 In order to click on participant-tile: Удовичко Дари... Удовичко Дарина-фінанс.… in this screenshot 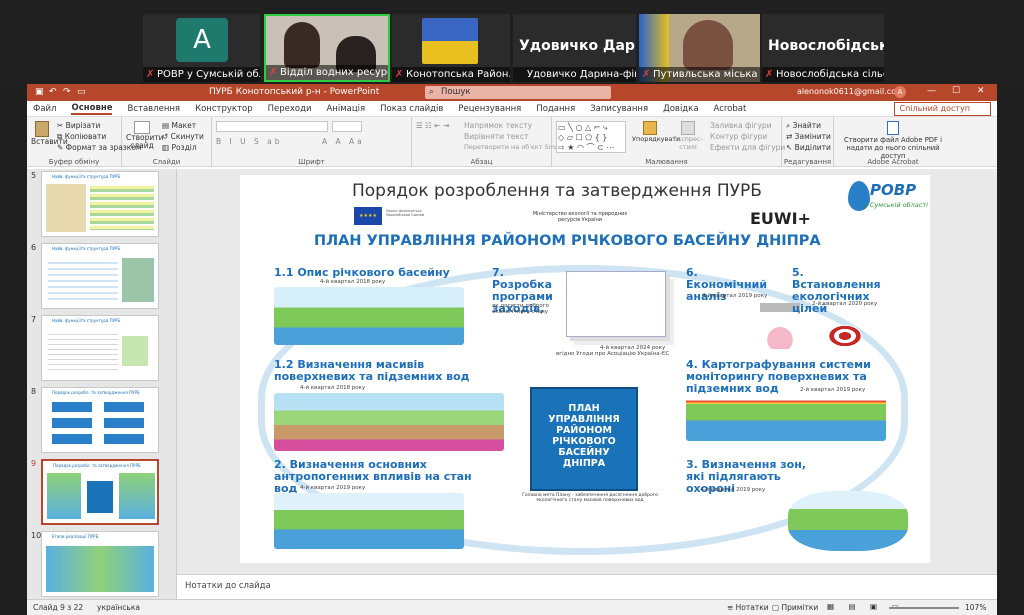, I will do `click(574, 48)`.